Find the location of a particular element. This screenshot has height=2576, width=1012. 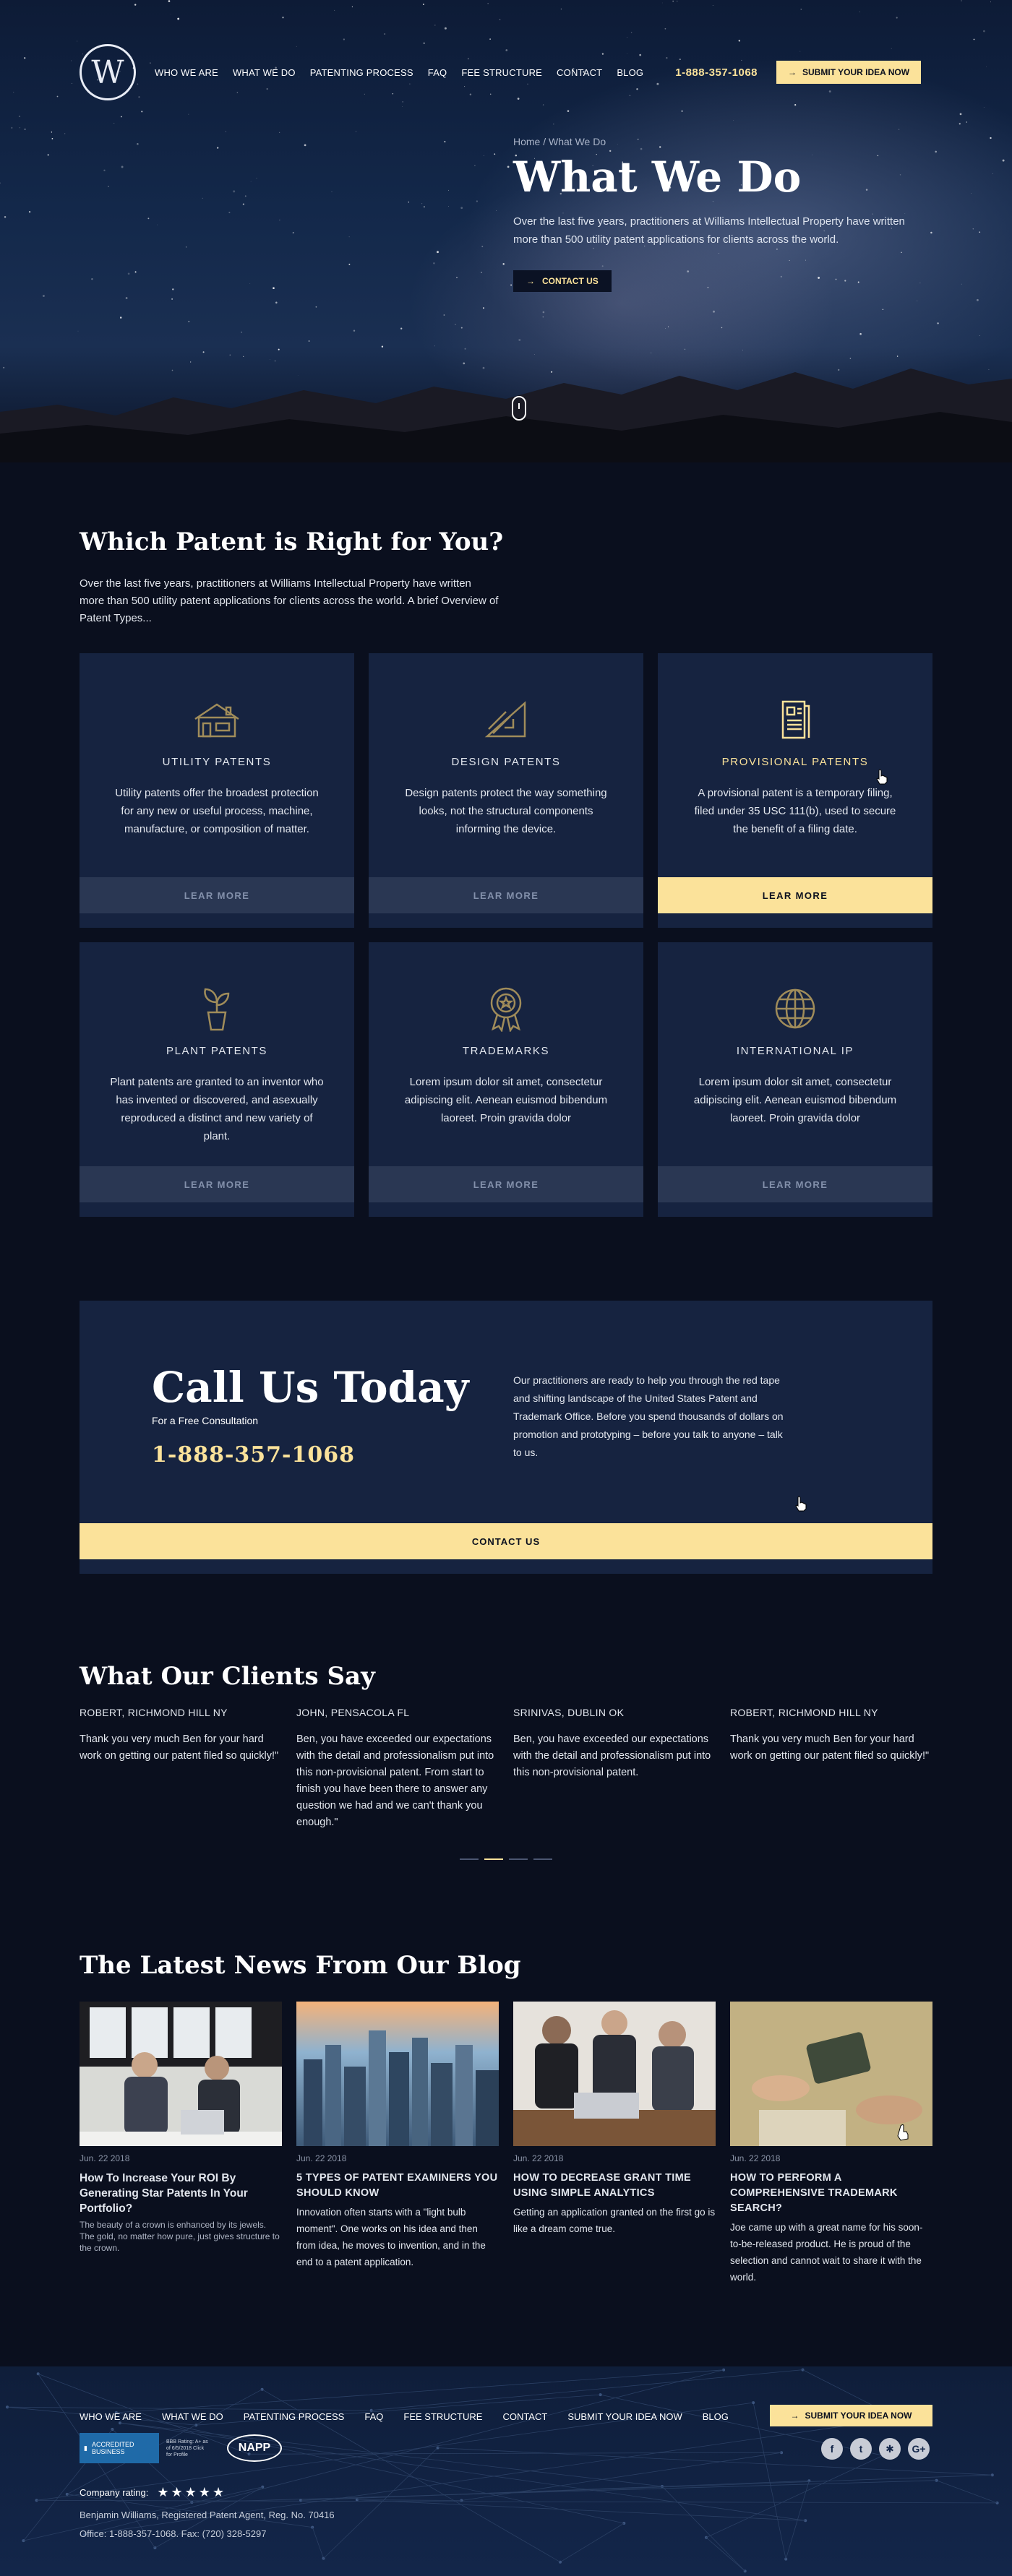

call-phone: 1-888-357-1068 is located at coordinates (253, 1455).